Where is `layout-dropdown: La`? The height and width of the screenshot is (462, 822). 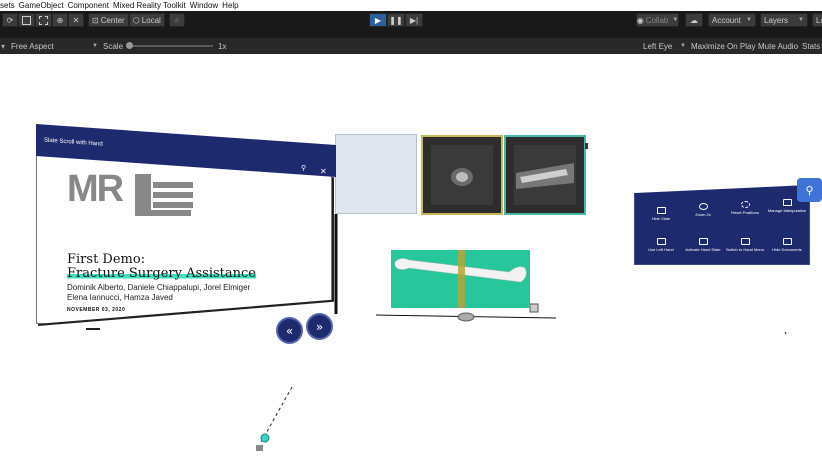 layout-dropdown: La is located at coordinates (817, 20).